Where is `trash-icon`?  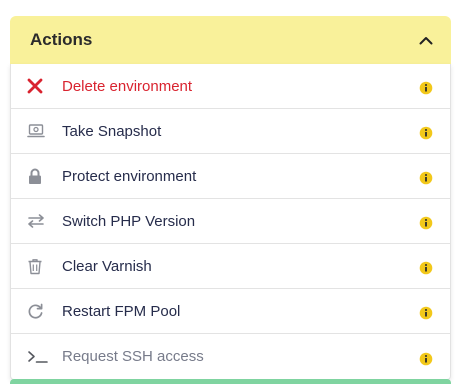
trash-icon is located at coordinates (38, 266).